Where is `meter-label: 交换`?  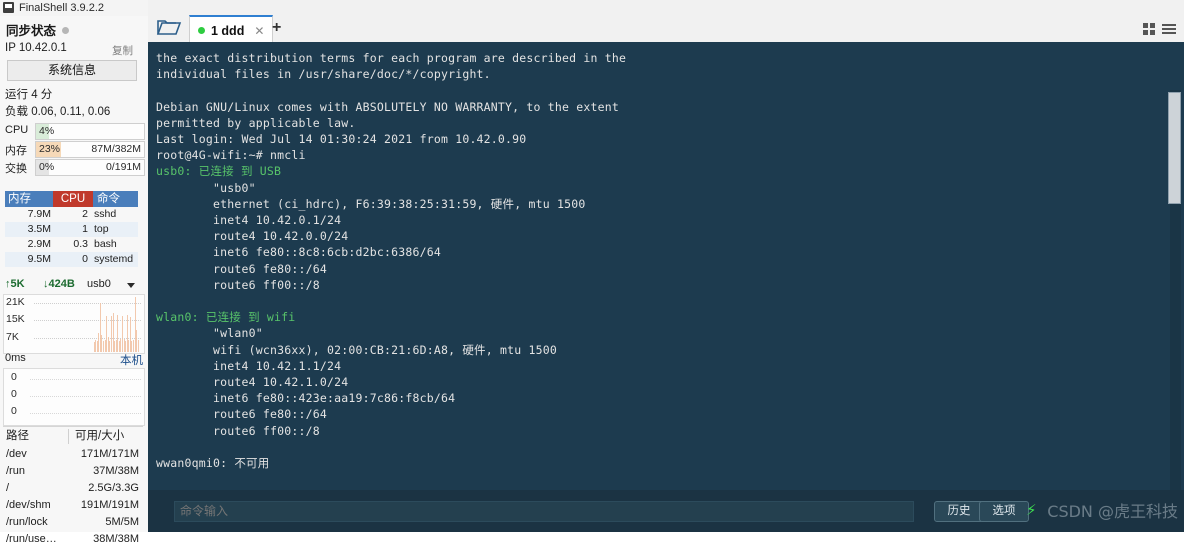 meter-label: 交换 is located at coordinates (16, 169).